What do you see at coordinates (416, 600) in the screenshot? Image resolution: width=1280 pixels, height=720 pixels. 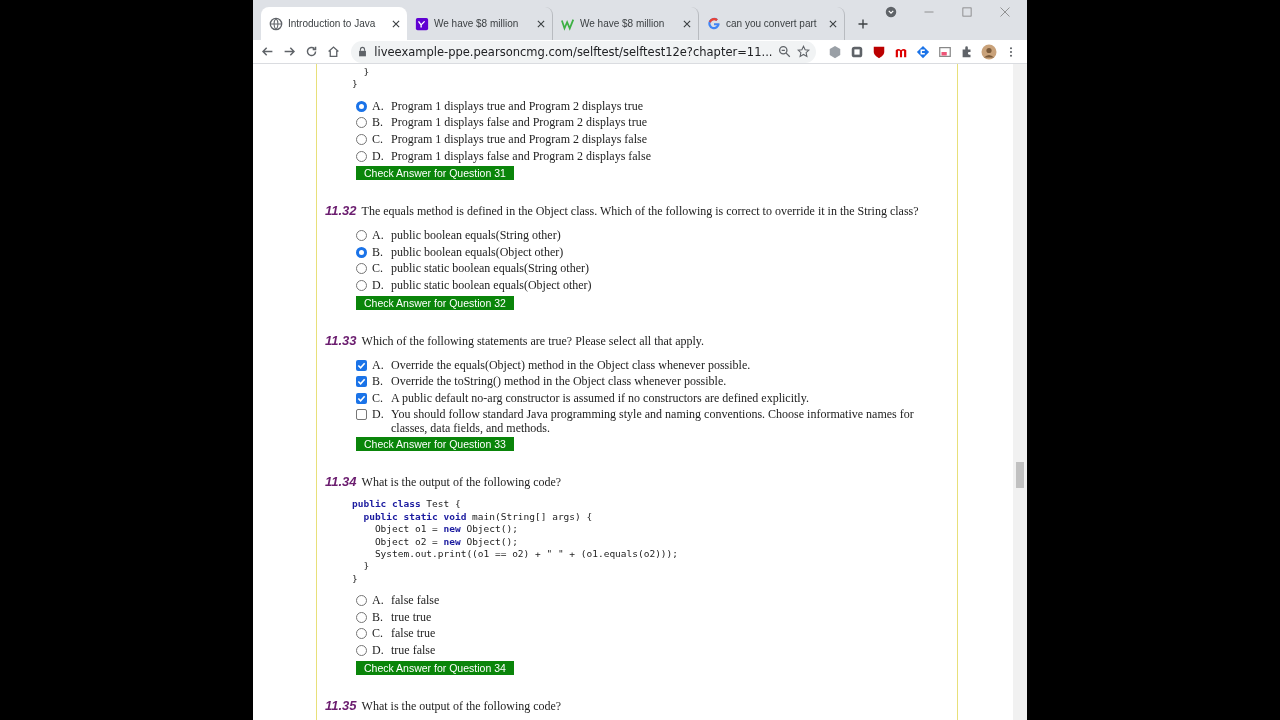 I see `option-text: false false` at bounding box center [416, 600].